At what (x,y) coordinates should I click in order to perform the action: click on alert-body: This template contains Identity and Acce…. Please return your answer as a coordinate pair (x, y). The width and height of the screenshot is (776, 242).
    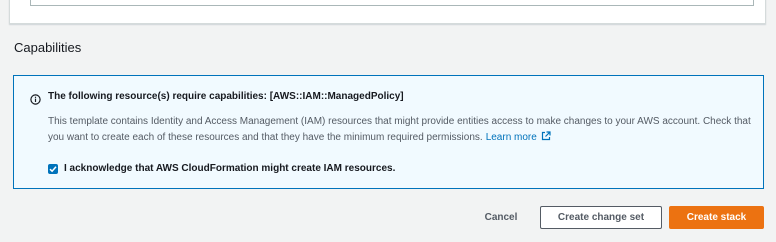
    Looking at the image, I should click on (404, 130).